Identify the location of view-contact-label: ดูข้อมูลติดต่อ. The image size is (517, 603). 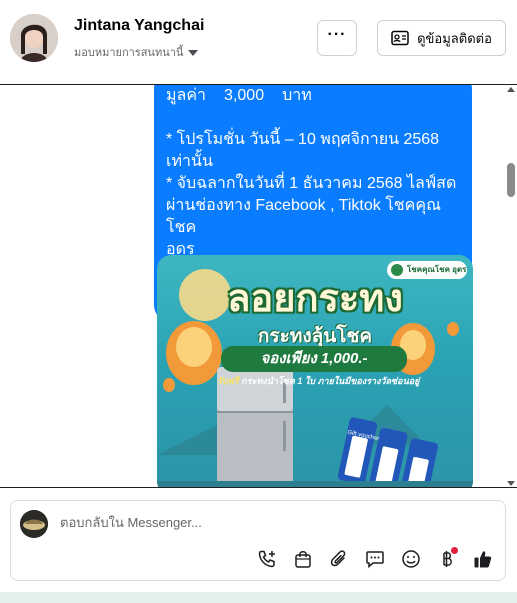
(454, 38).